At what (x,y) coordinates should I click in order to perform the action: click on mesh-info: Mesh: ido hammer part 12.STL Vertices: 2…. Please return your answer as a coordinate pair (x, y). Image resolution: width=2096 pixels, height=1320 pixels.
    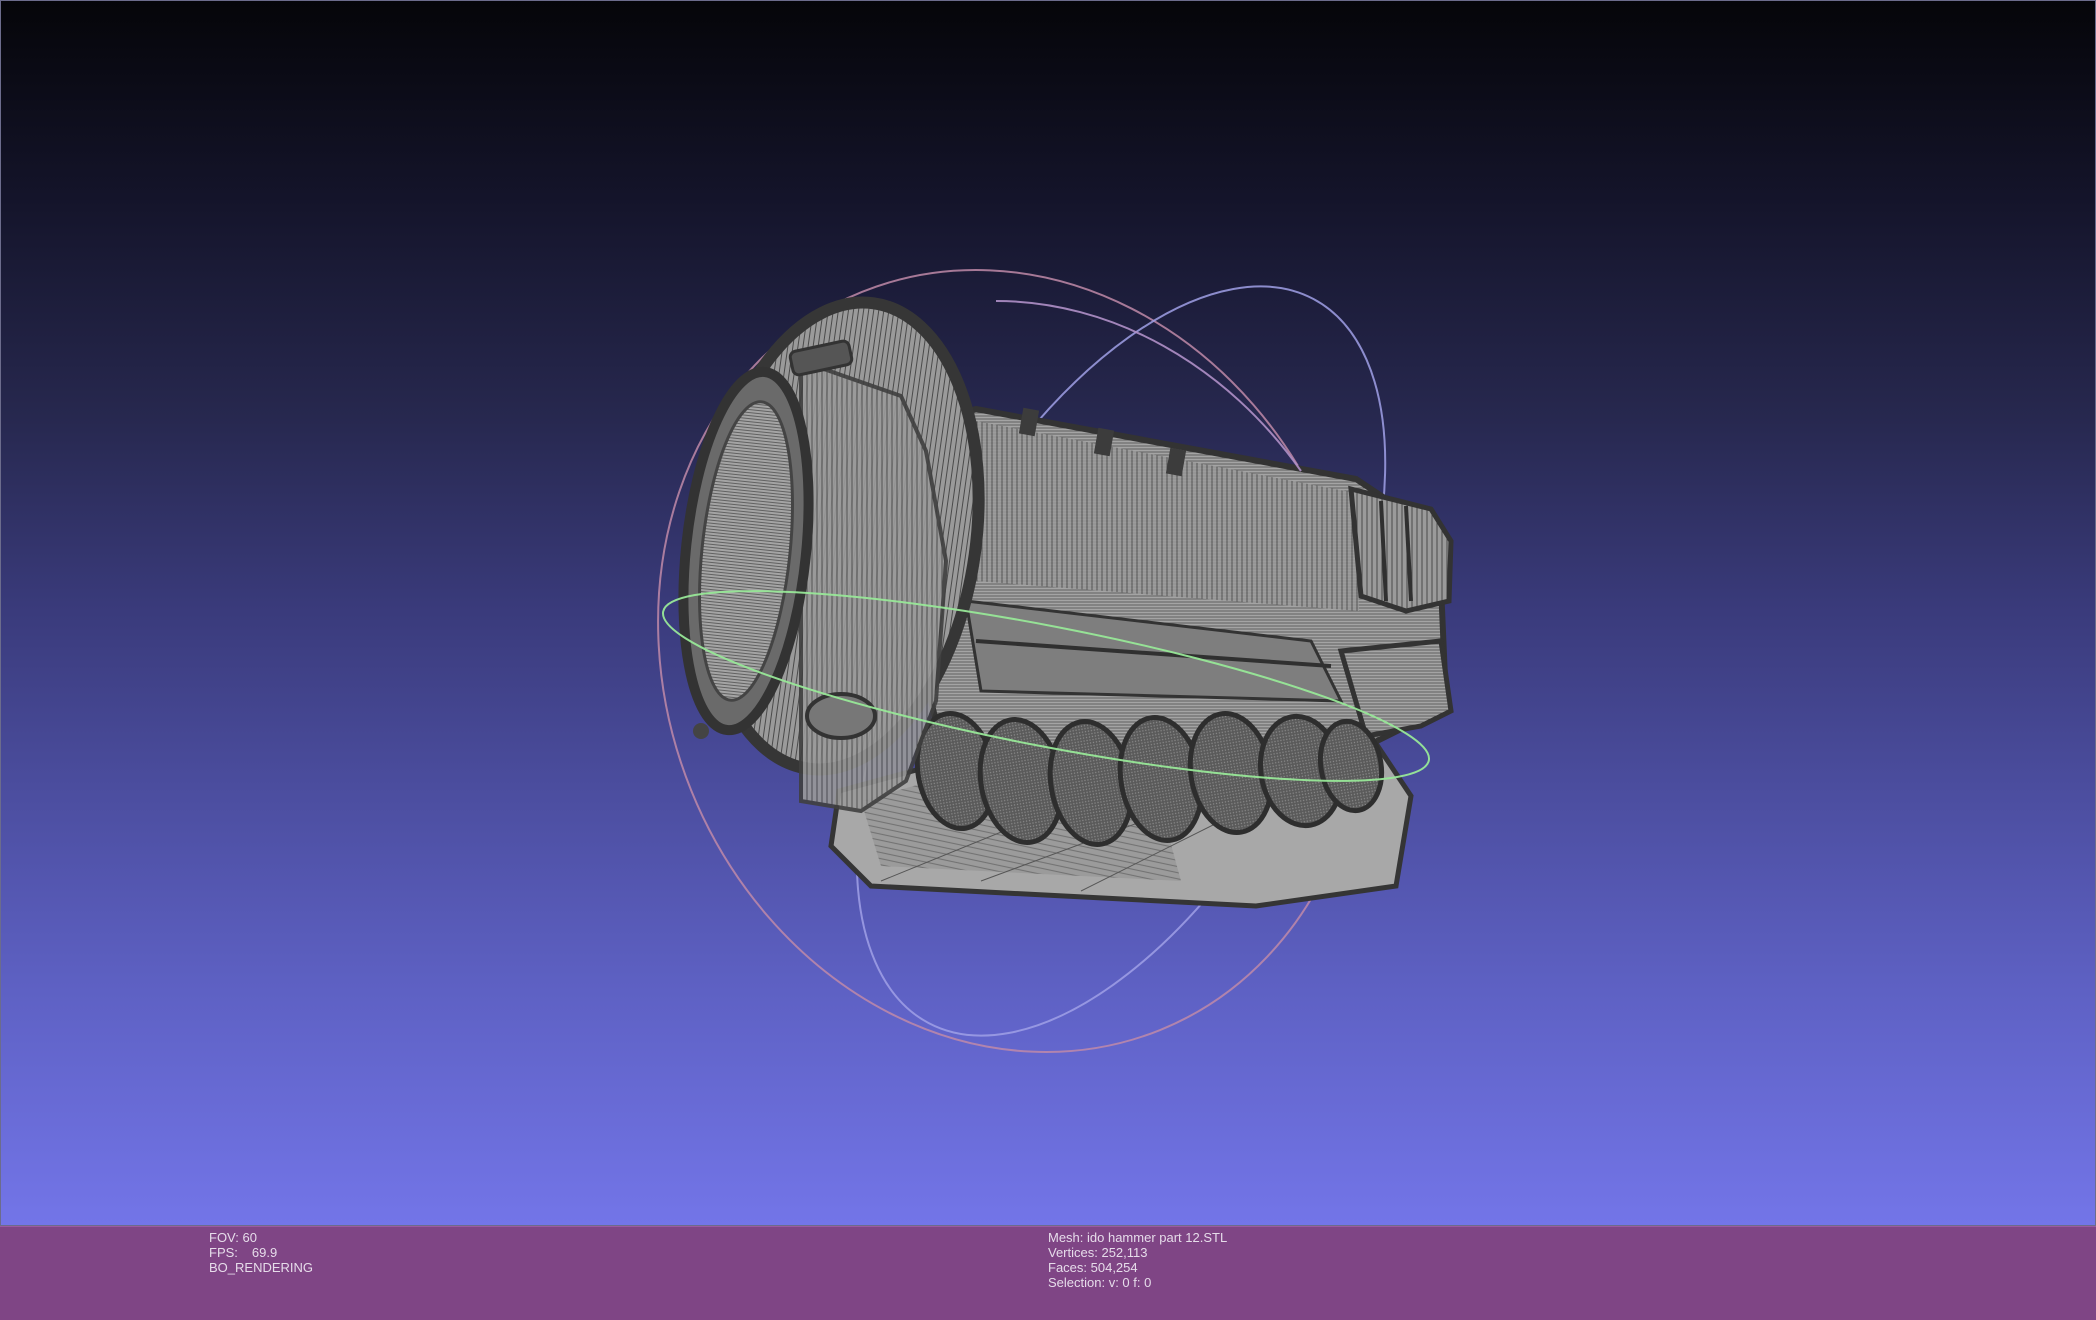
    Looking at the image, I should click on (1137, 1260).